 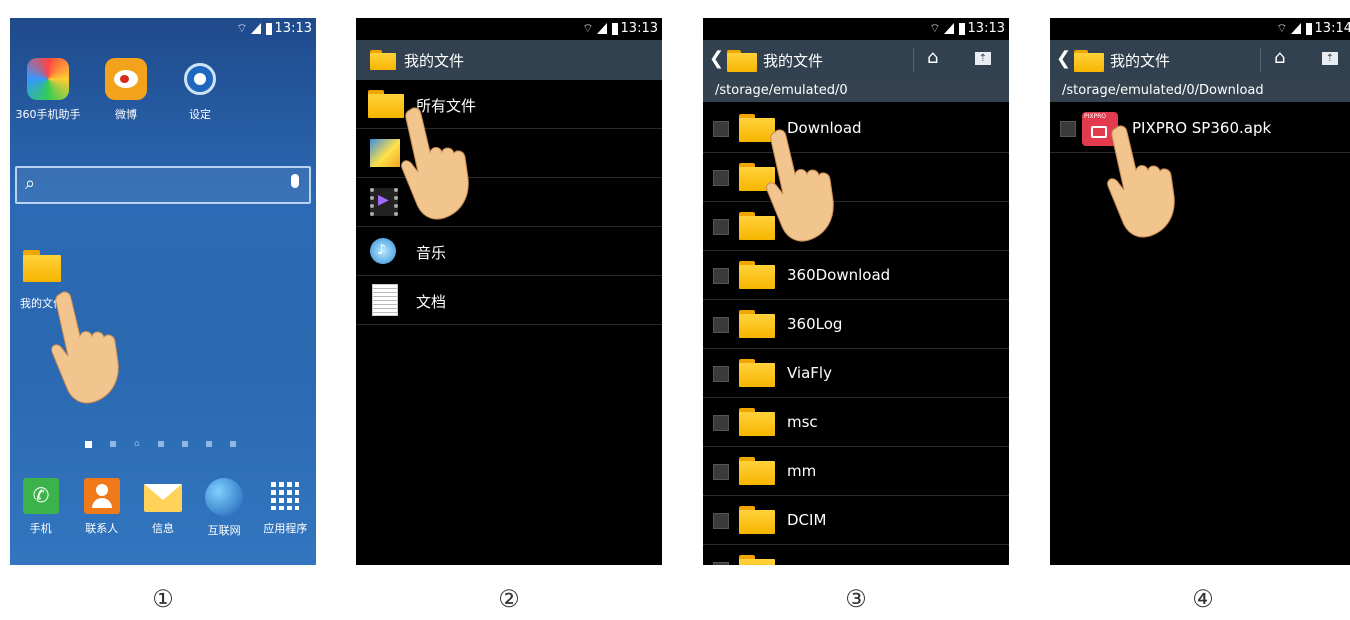 I want to click on mic-icon, so click(x=295, y=181).